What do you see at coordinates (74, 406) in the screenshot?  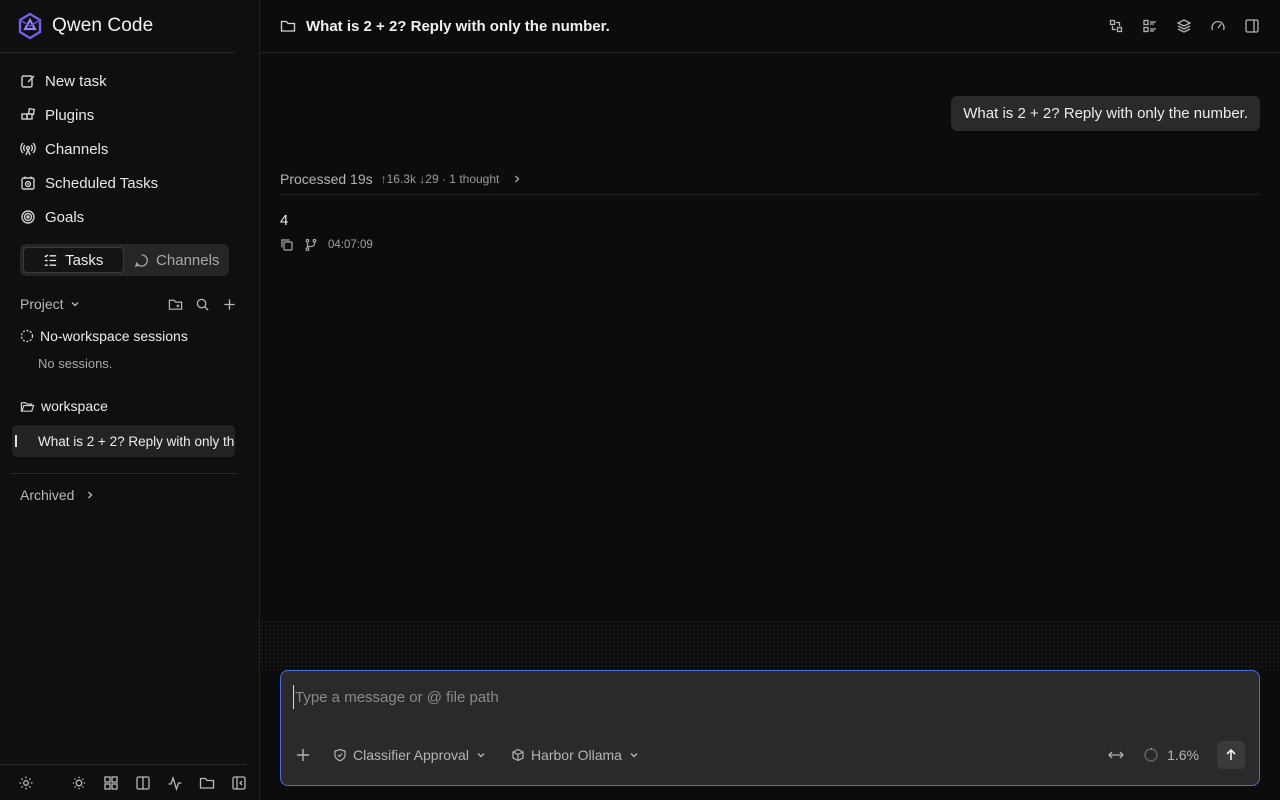 I see `group-title: workspace` at bounding box center [74, 406].